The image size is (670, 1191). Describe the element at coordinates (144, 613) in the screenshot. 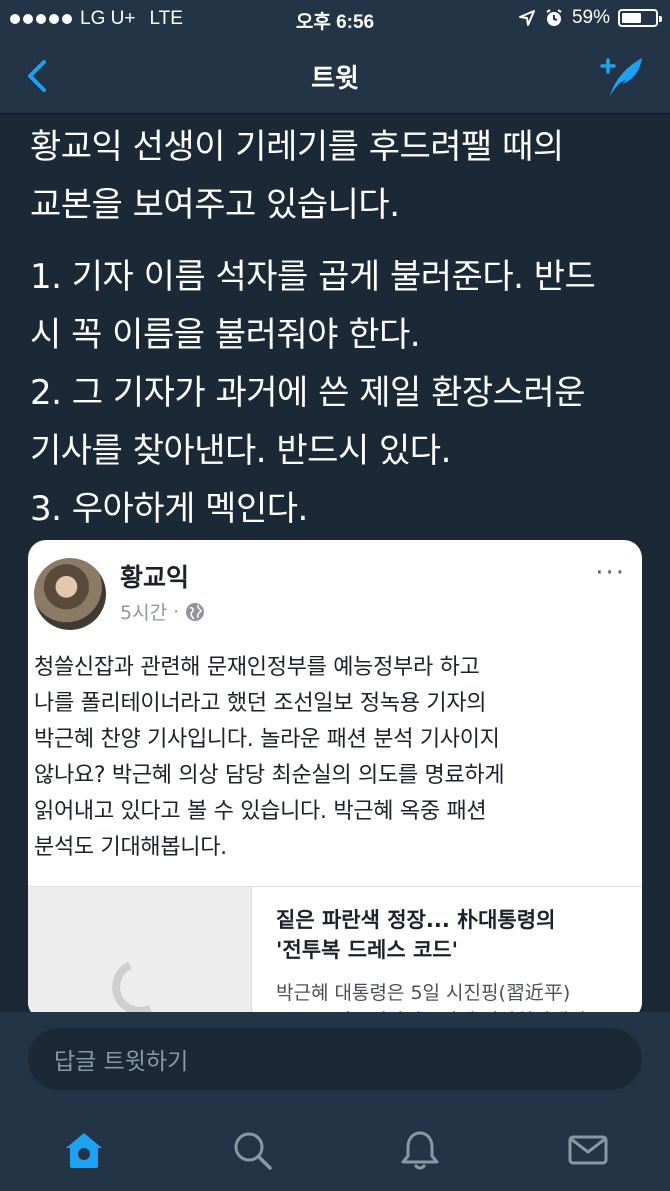

I see `post-time: 5시간` at that location.